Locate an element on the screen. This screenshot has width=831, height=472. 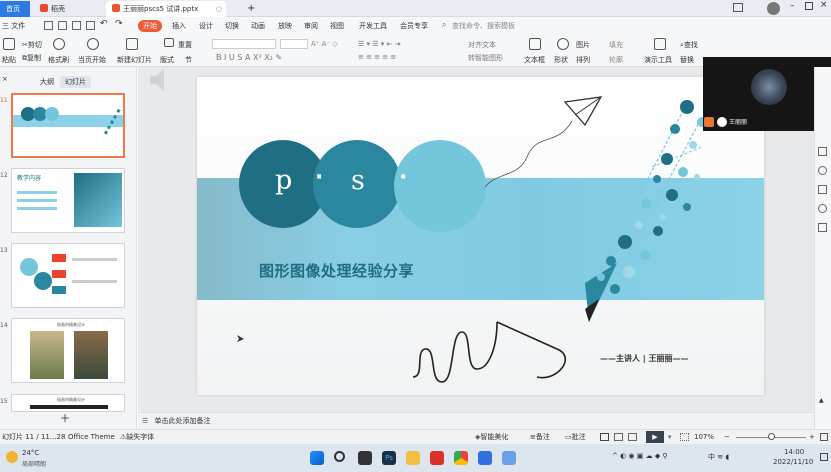
format-painter-icon is located at coordinates (59, 44).